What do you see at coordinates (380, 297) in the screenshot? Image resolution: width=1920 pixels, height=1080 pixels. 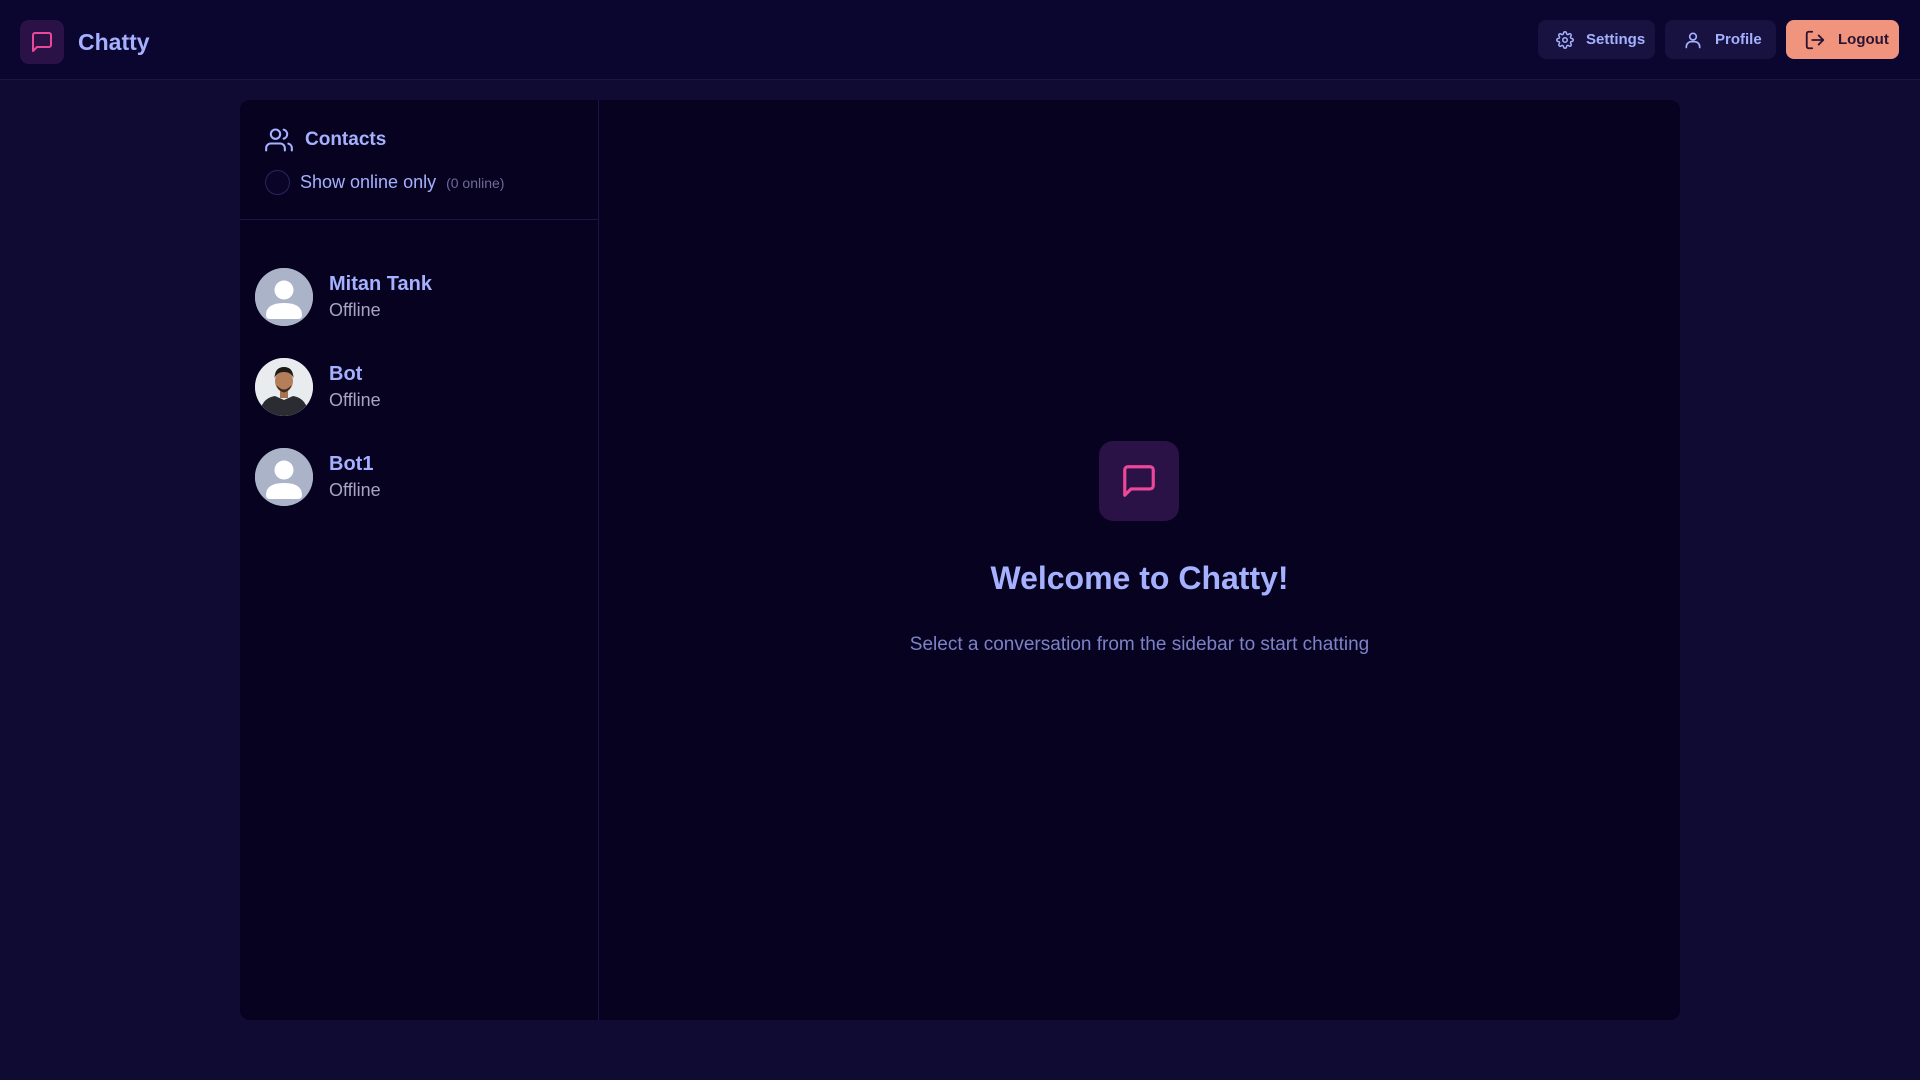 I see `contact-info: Mitan Tank Offline` at bounding box center [380, 297].